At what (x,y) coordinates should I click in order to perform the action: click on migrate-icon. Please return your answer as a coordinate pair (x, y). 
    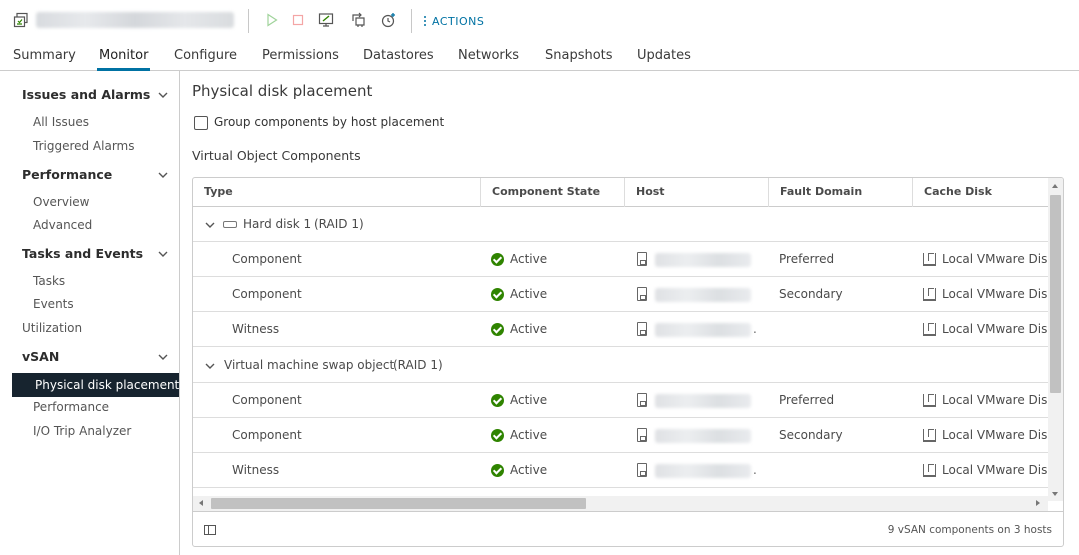
    Looking at the image, I should click on (358, 20).